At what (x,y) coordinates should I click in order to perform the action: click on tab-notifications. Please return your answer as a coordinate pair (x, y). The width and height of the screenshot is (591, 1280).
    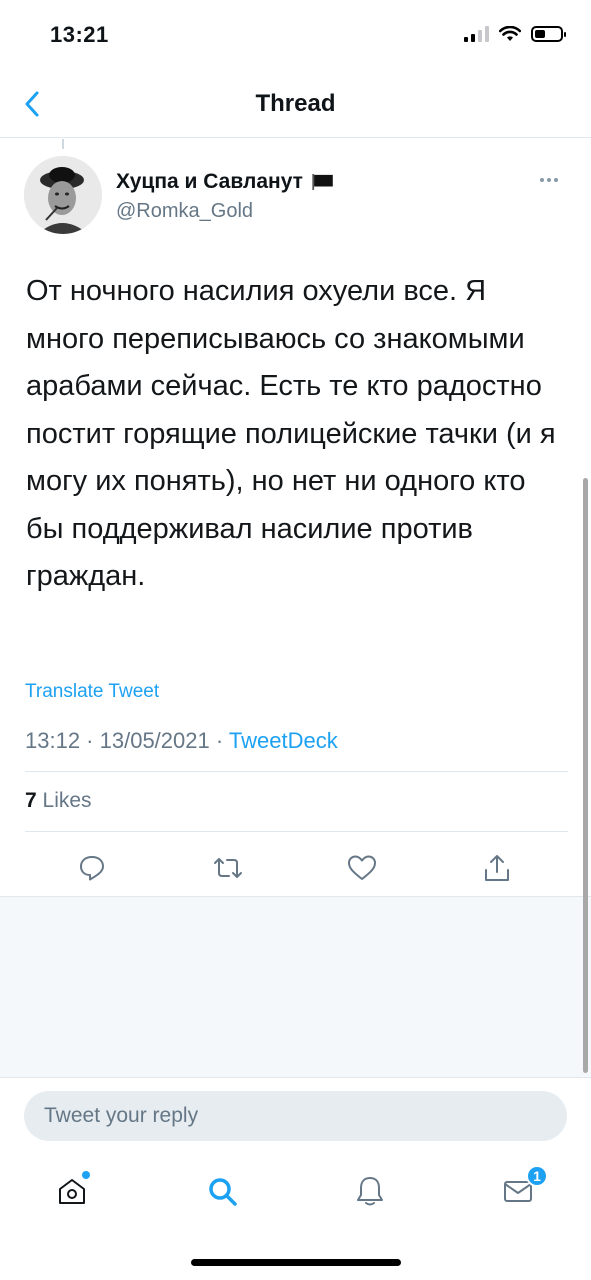
    Looking at the image, I should click on (370, 1191).